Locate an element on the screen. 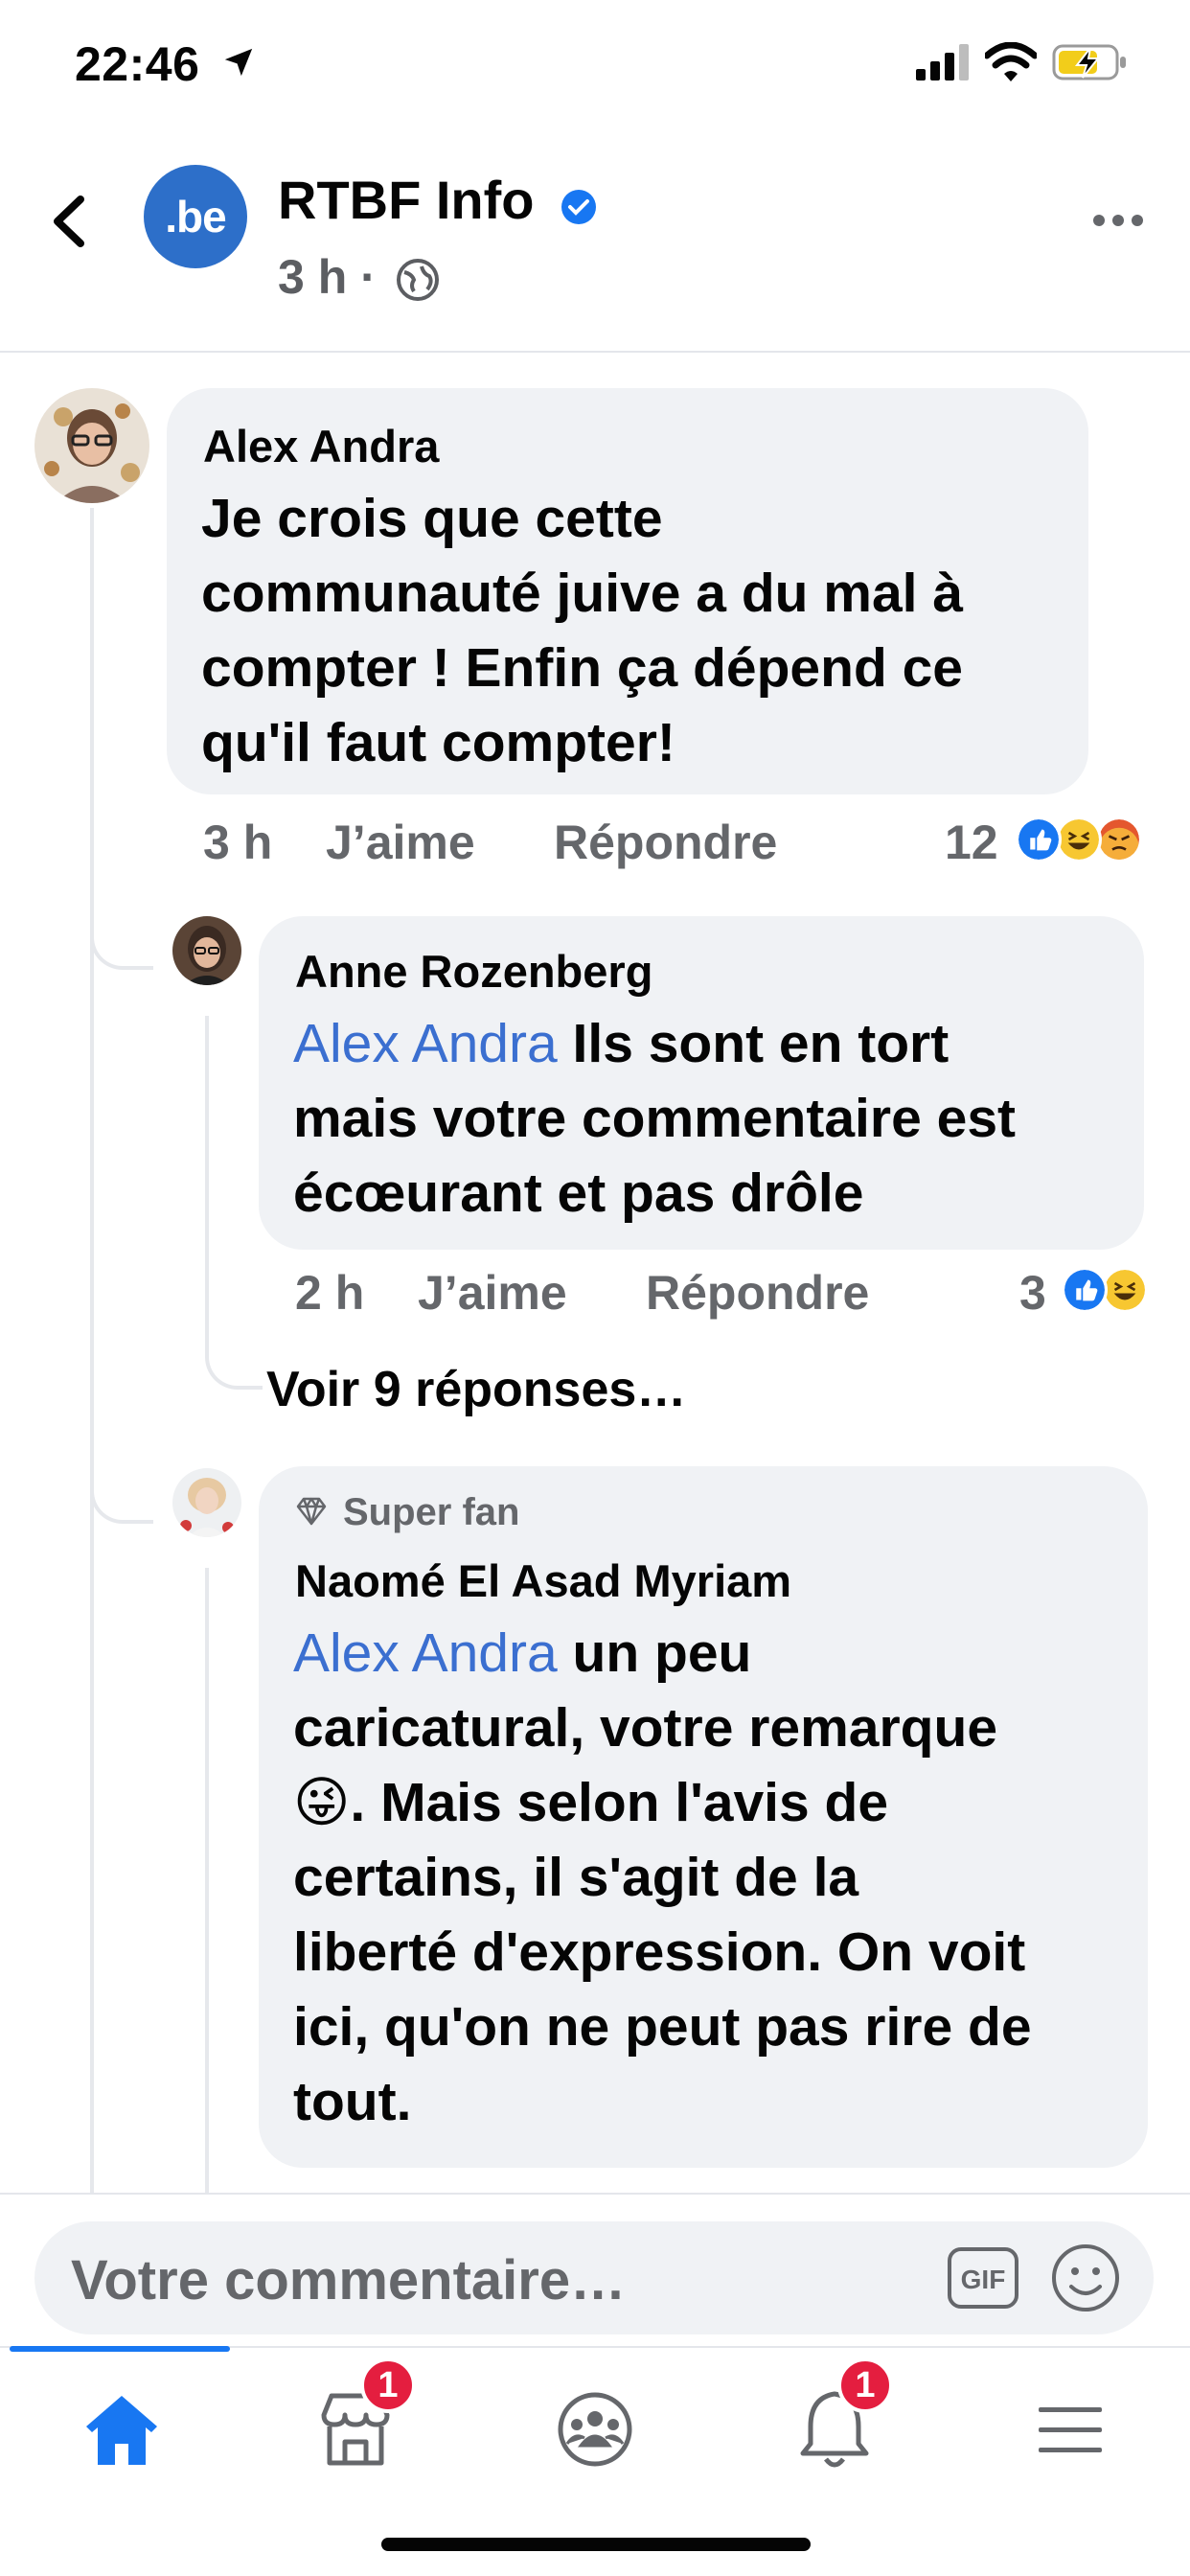 This screenshot has height=2576, width=1190. status-bar: 22:46 is located at coordinates (595, 67).